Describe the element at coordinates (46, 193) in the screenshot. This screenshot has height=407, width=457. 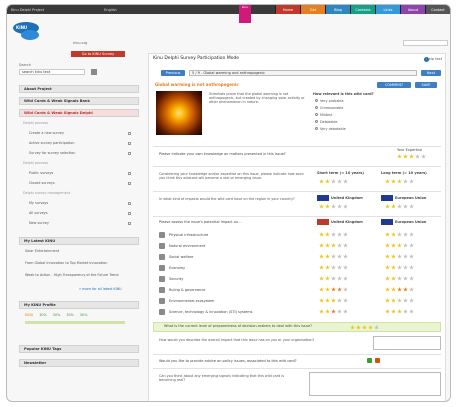
I see `sidebar-item: Delphi survey management` at that location.